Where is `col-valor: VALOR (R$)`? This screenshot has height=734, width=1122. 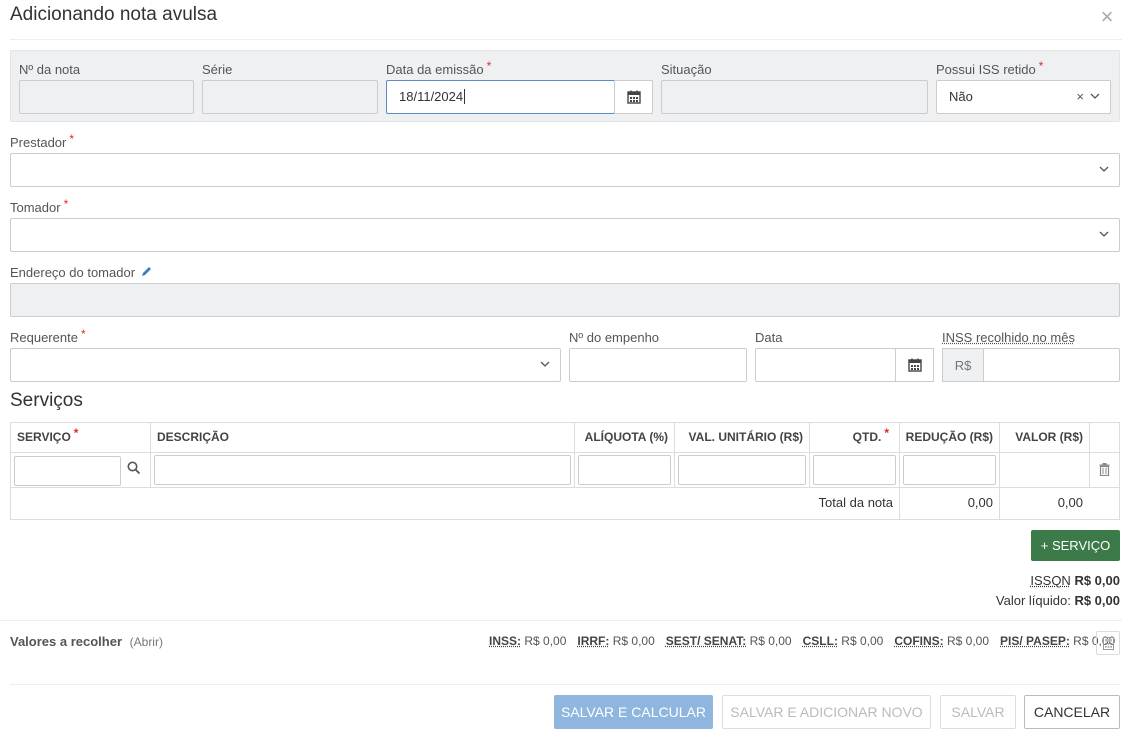 col-valor: VALOR (R$) is located at coordinates (1049, 437).